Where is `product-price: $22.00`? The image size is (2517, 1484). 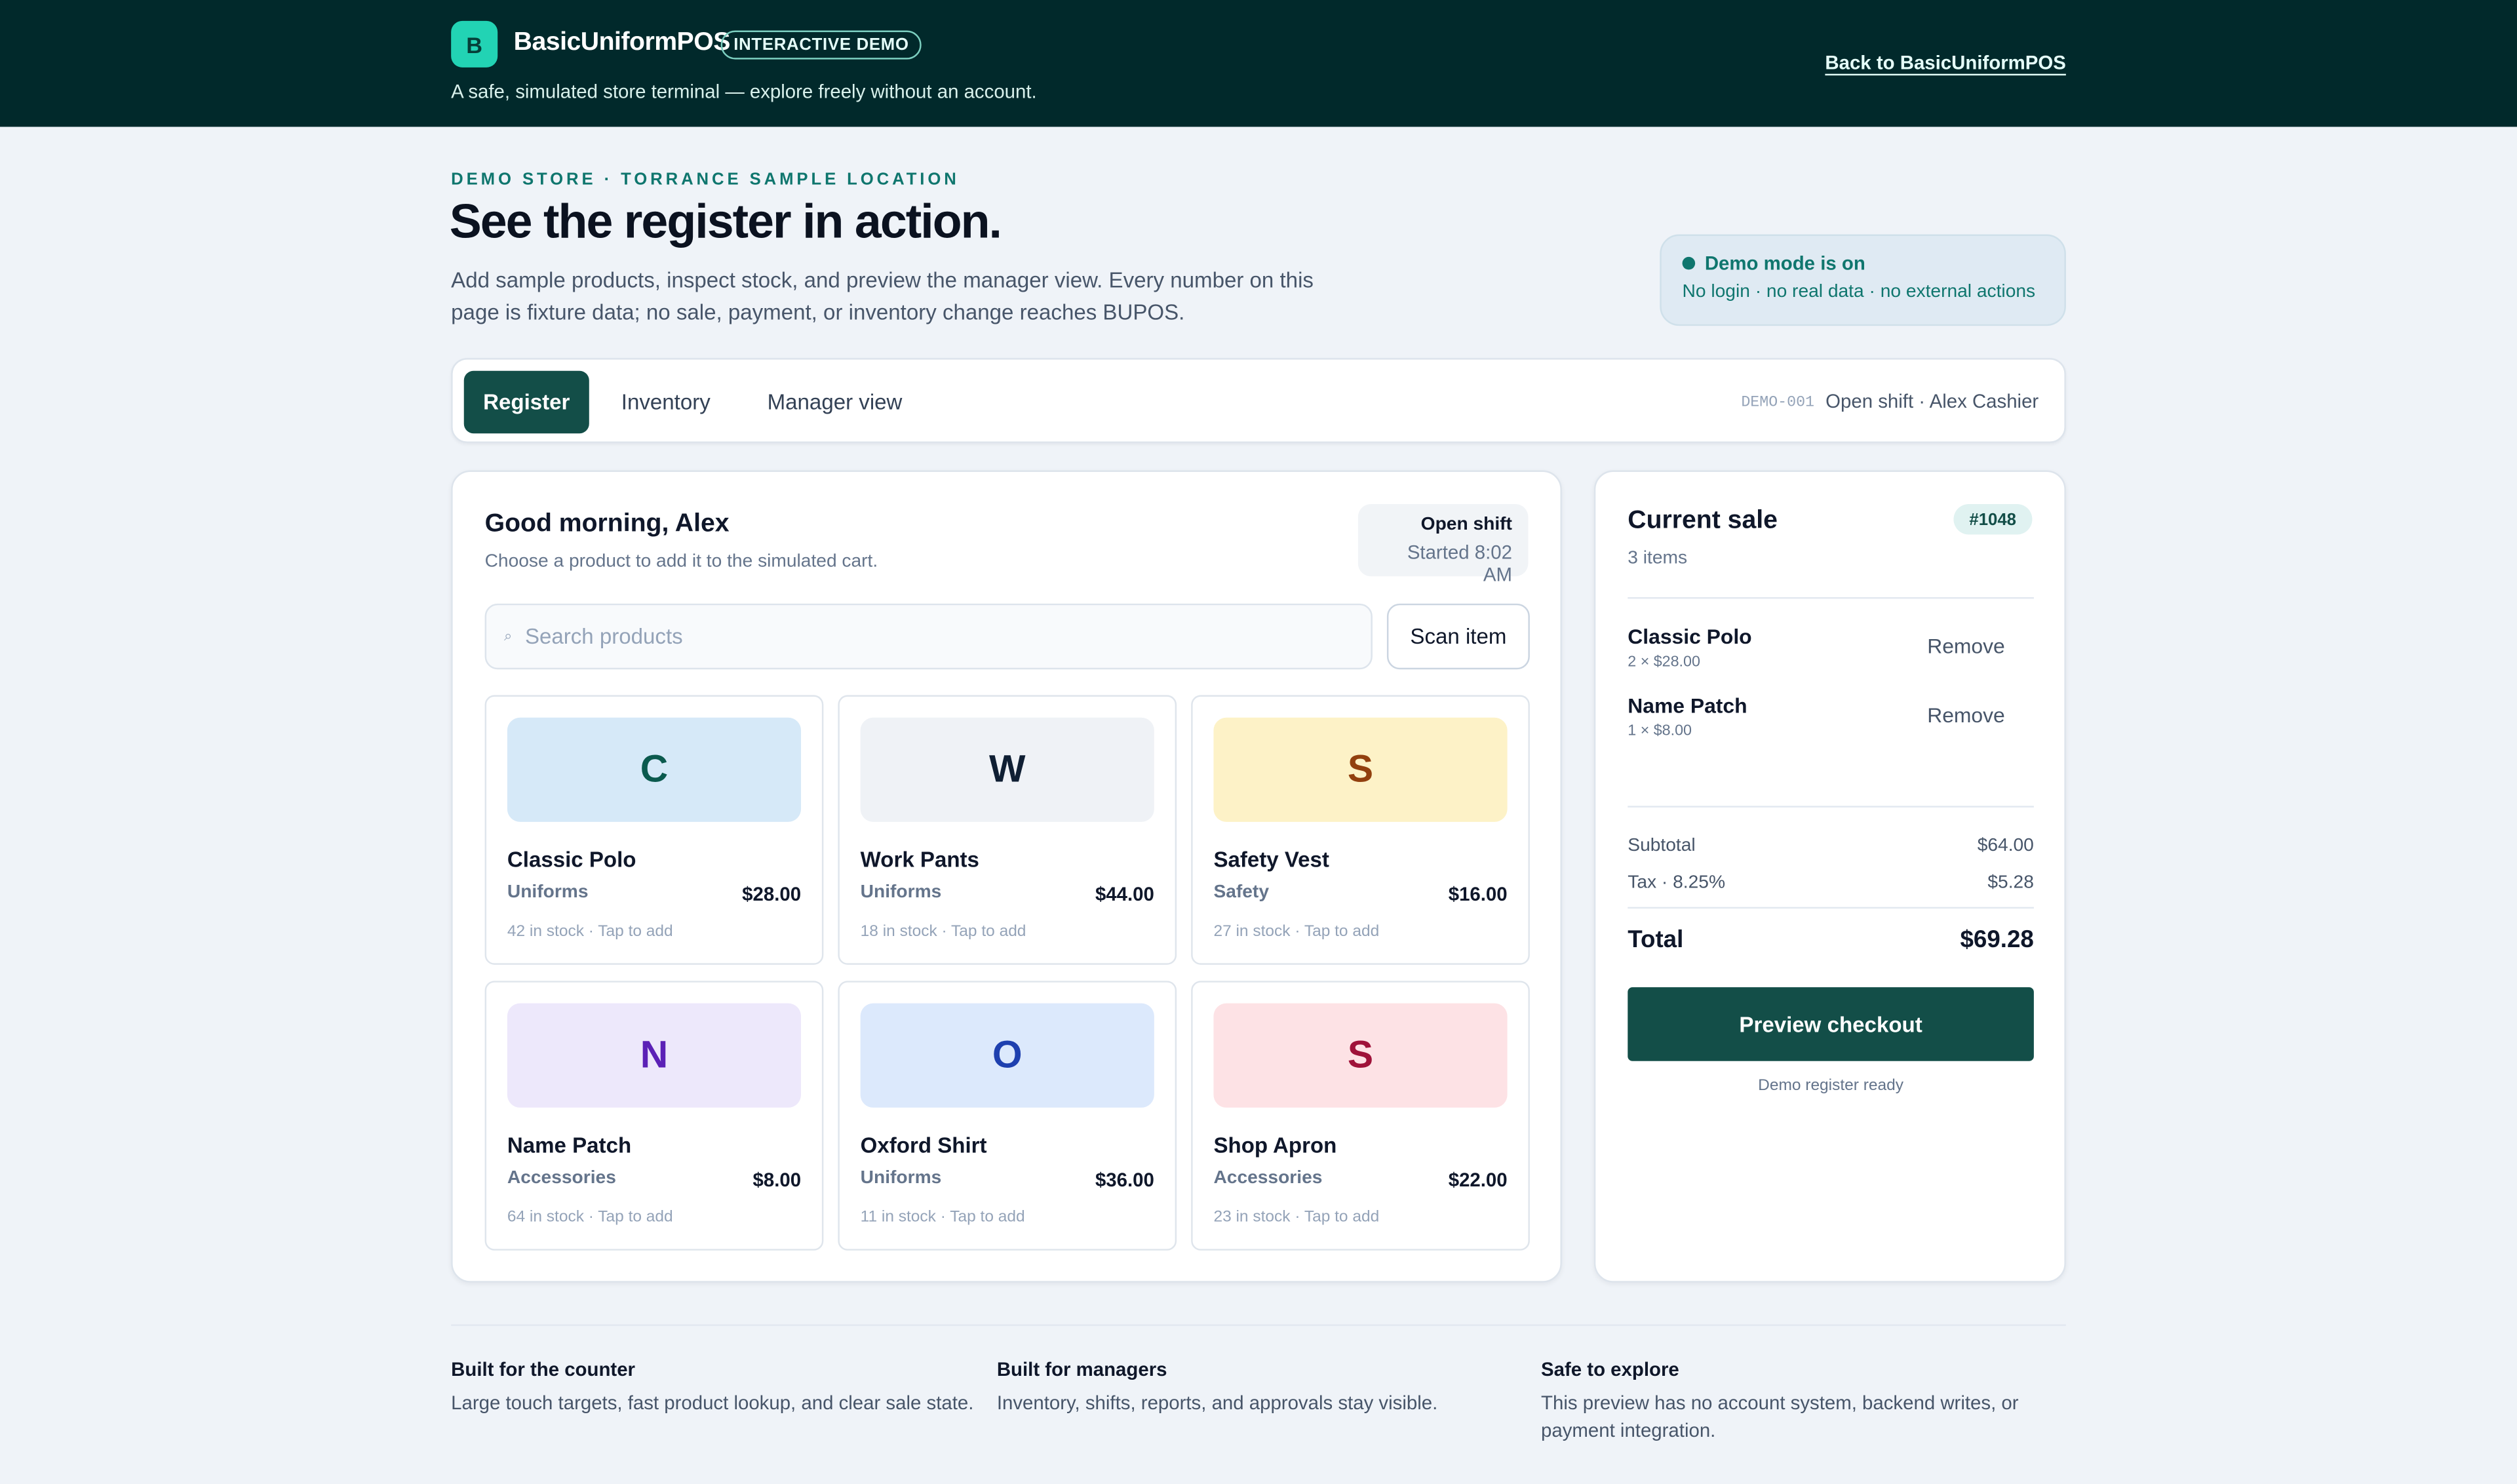
product-price: $22.00 is located at coordinates (1478, 1180).